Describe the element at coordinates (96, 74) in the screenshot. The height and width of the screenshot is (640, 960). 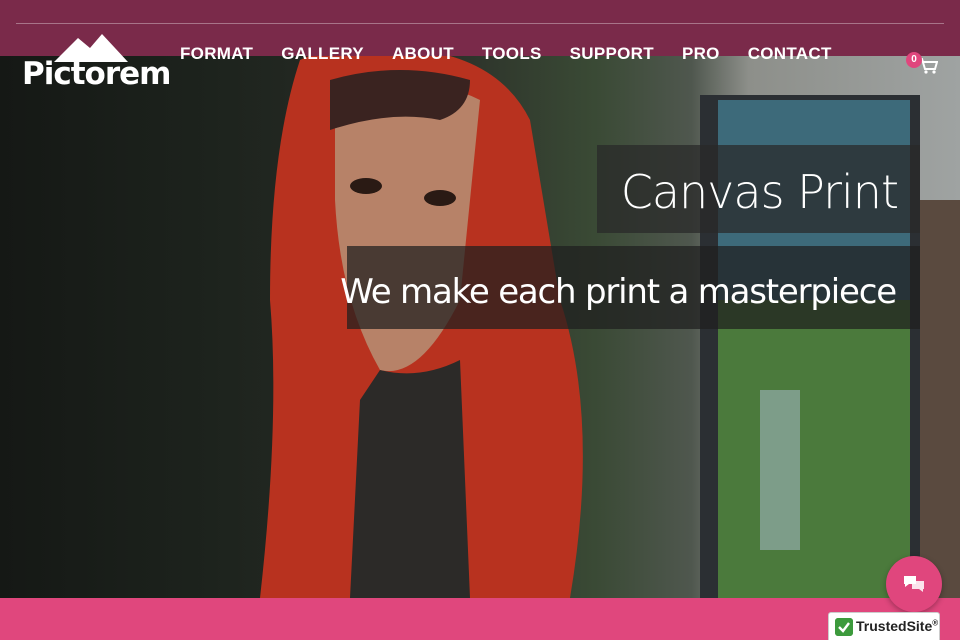
I see `logo-wordmark: Pictorem` at that location.